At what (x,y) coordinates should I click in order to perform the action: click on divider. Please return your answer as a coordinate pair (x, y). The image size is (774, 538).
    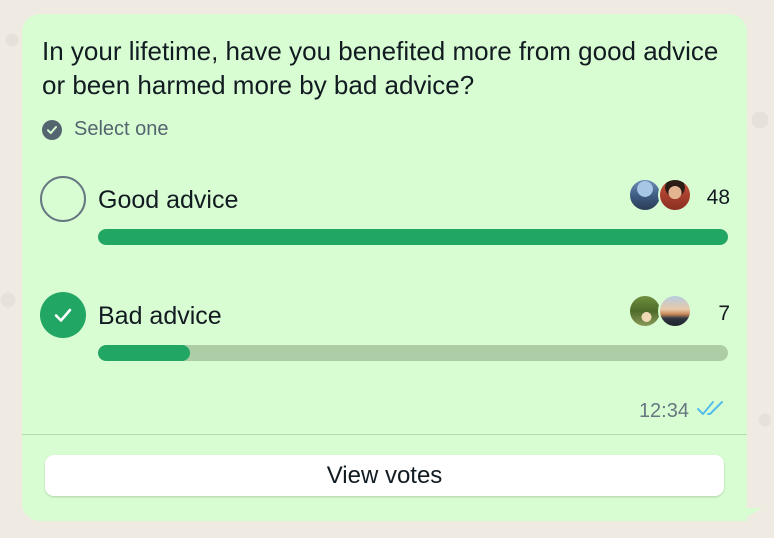
    Looking at the image, I should click on (384, 434).